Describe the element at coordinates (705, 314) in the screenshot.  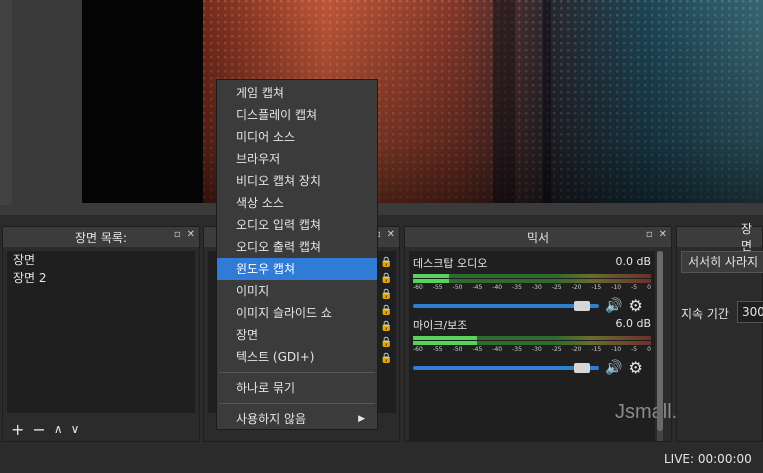
I see `duration-label: 지속 기간` at that location.